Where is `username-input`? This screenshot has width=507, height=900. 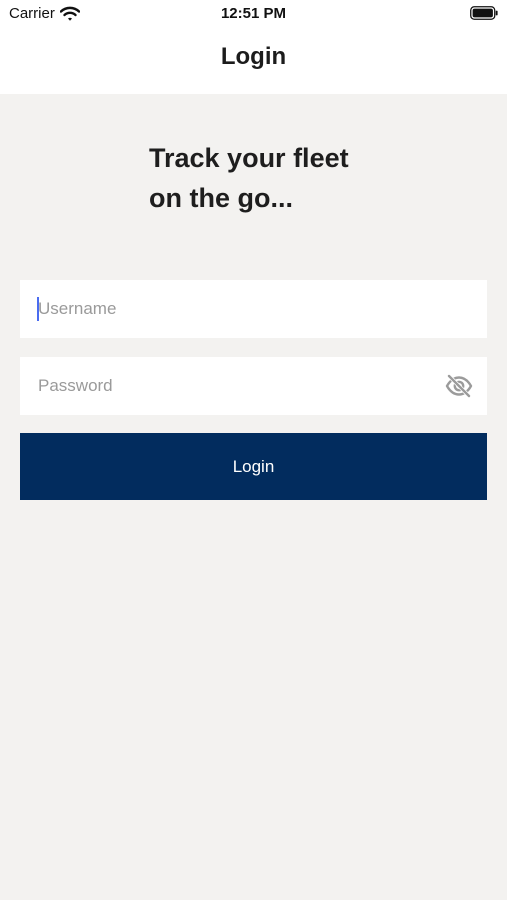
username-input is located at coordinates (253, 309).